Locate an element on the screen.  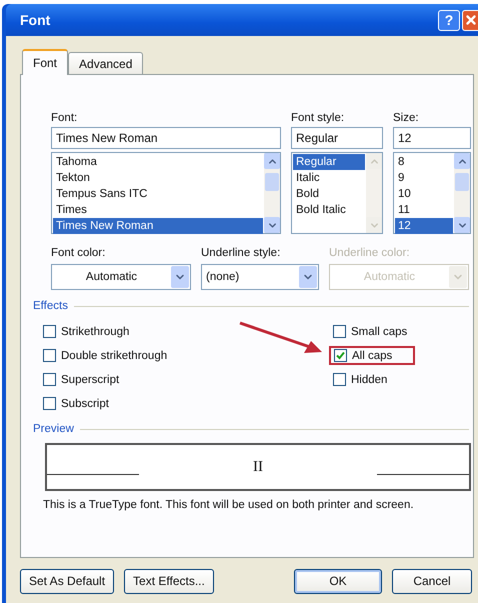
list-item: Times is located at coordinates (158, 210).